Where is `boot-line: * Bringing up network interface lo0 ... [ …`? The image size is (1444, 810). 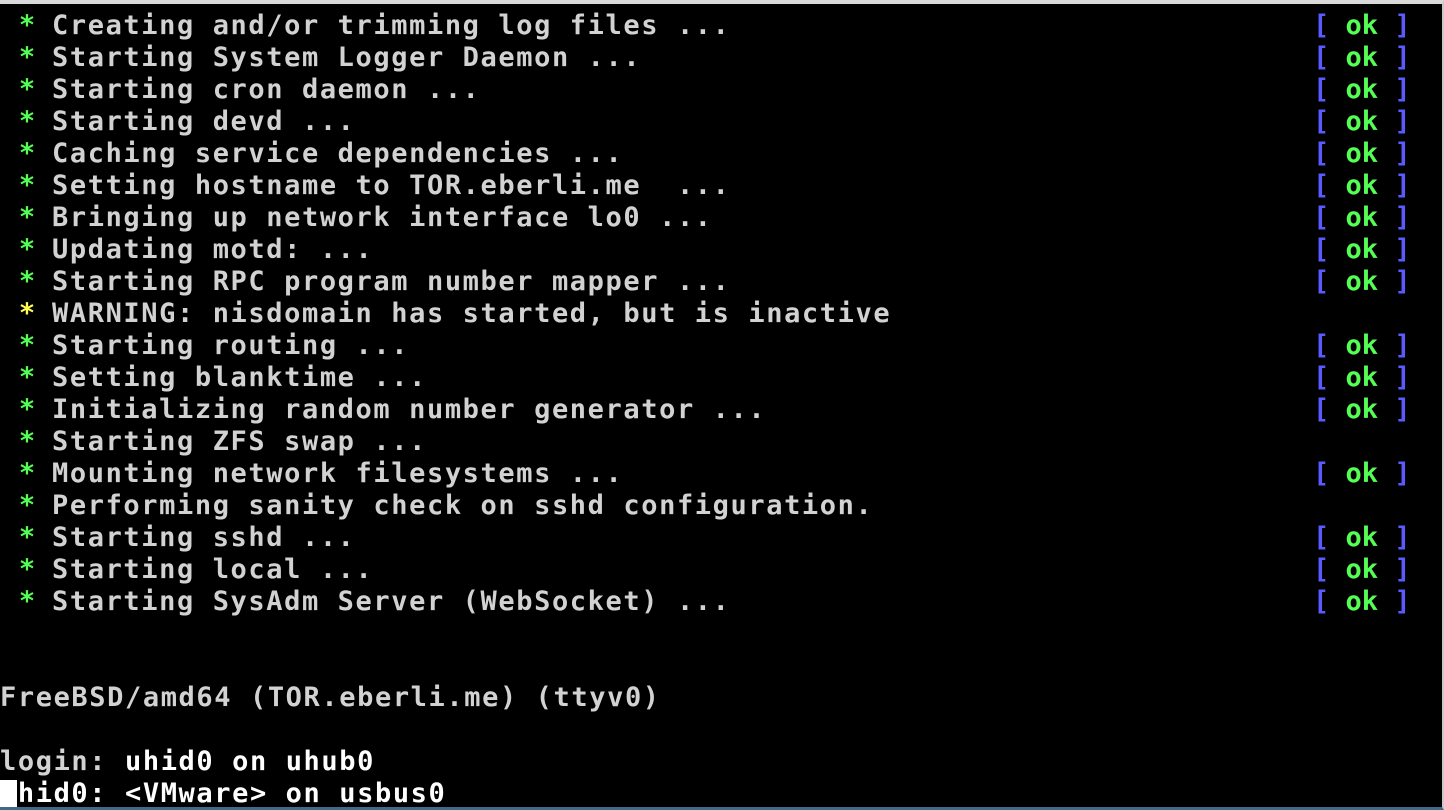 boot-line: * Bringing up network interface lo0 ... [ … is located at coordinates (719, 218).